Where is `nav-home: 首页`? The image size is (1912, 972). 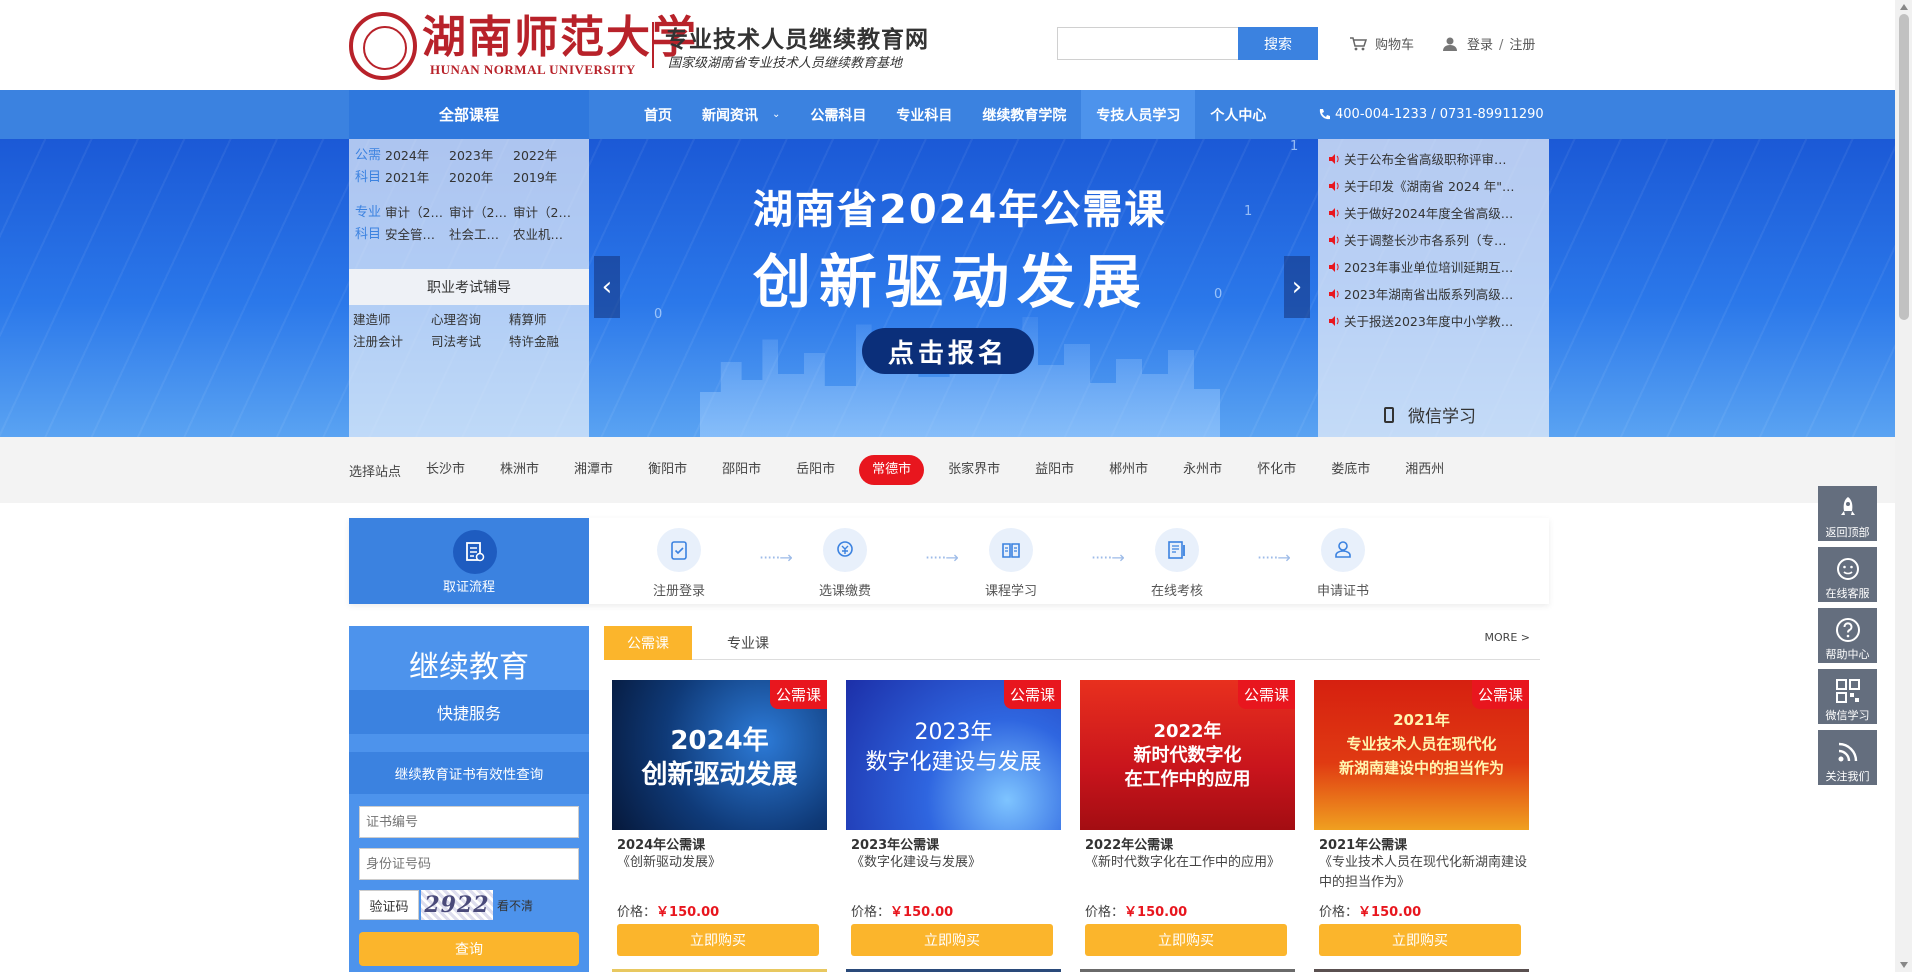 nav-home: 首页 is located at coordinates (658, 114).